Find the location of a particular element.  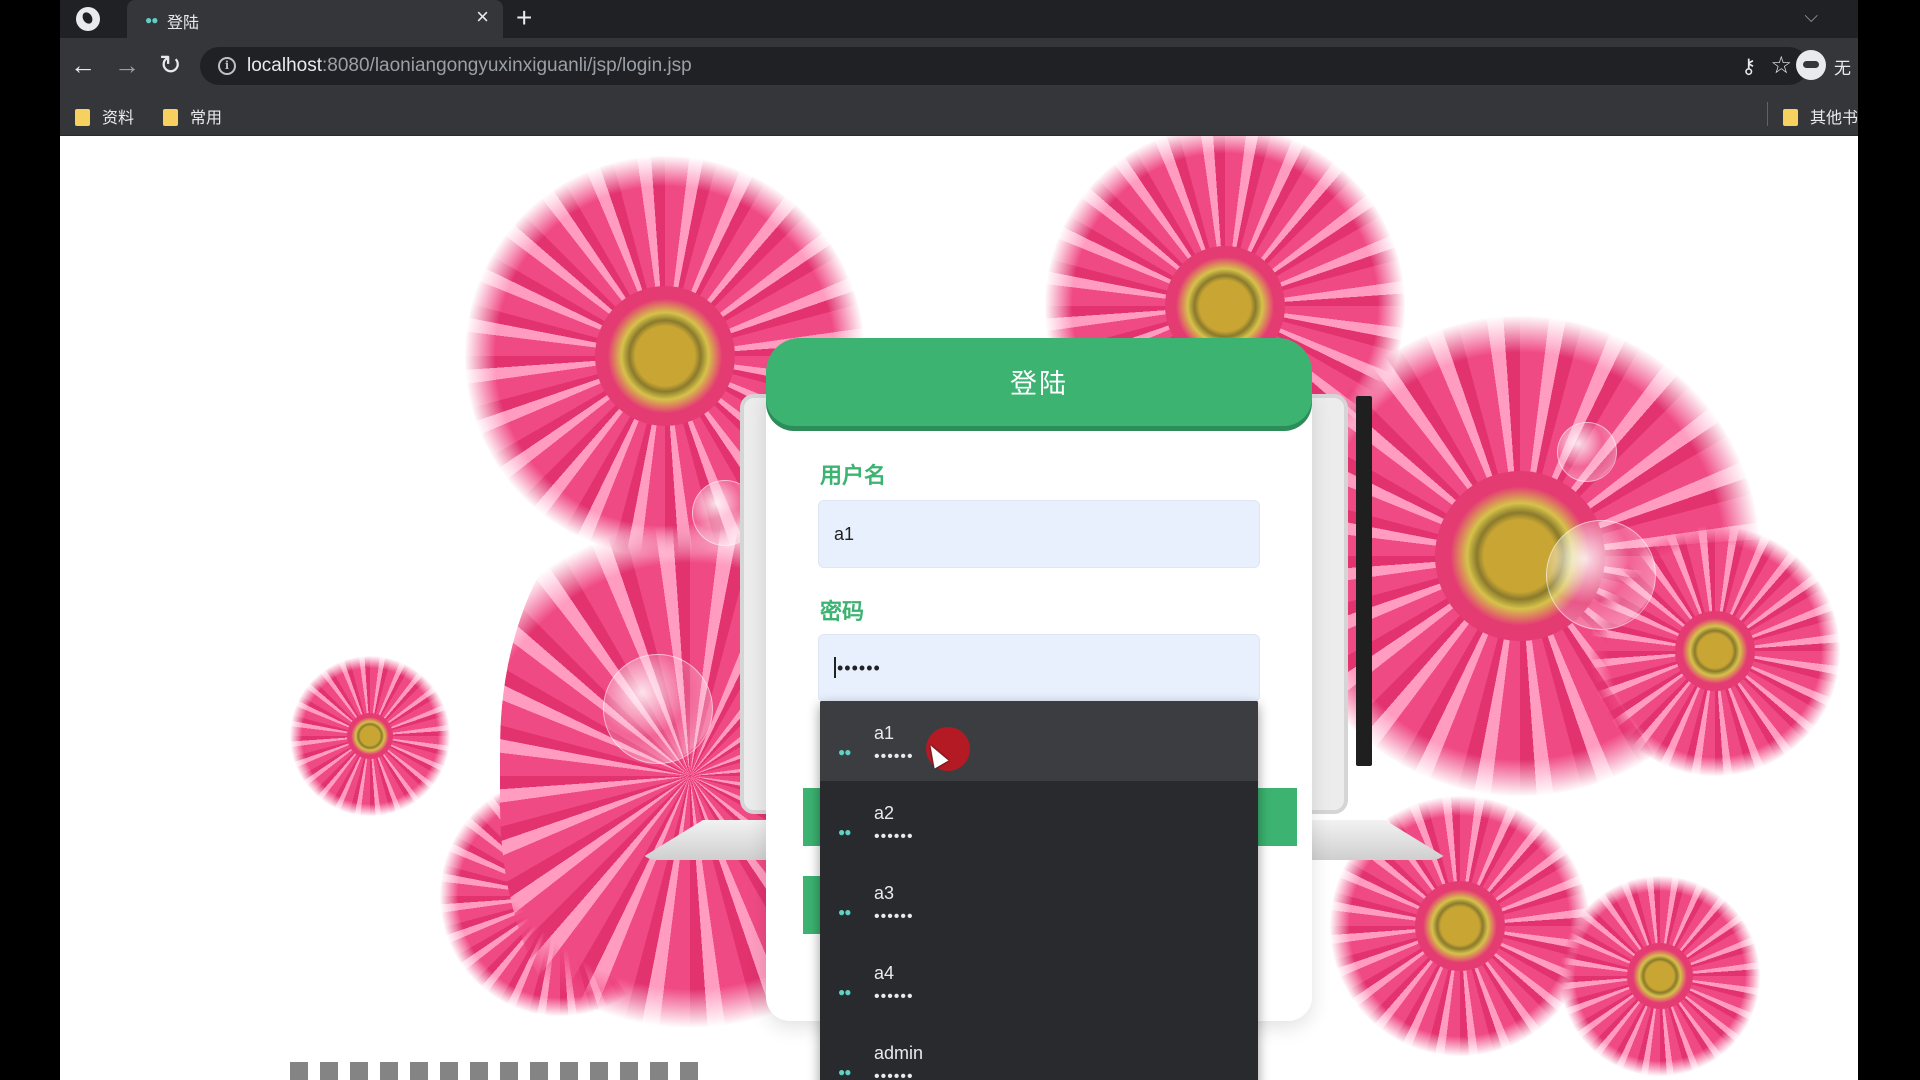

autofill-username: a1 is located at coordinates (884, 733).